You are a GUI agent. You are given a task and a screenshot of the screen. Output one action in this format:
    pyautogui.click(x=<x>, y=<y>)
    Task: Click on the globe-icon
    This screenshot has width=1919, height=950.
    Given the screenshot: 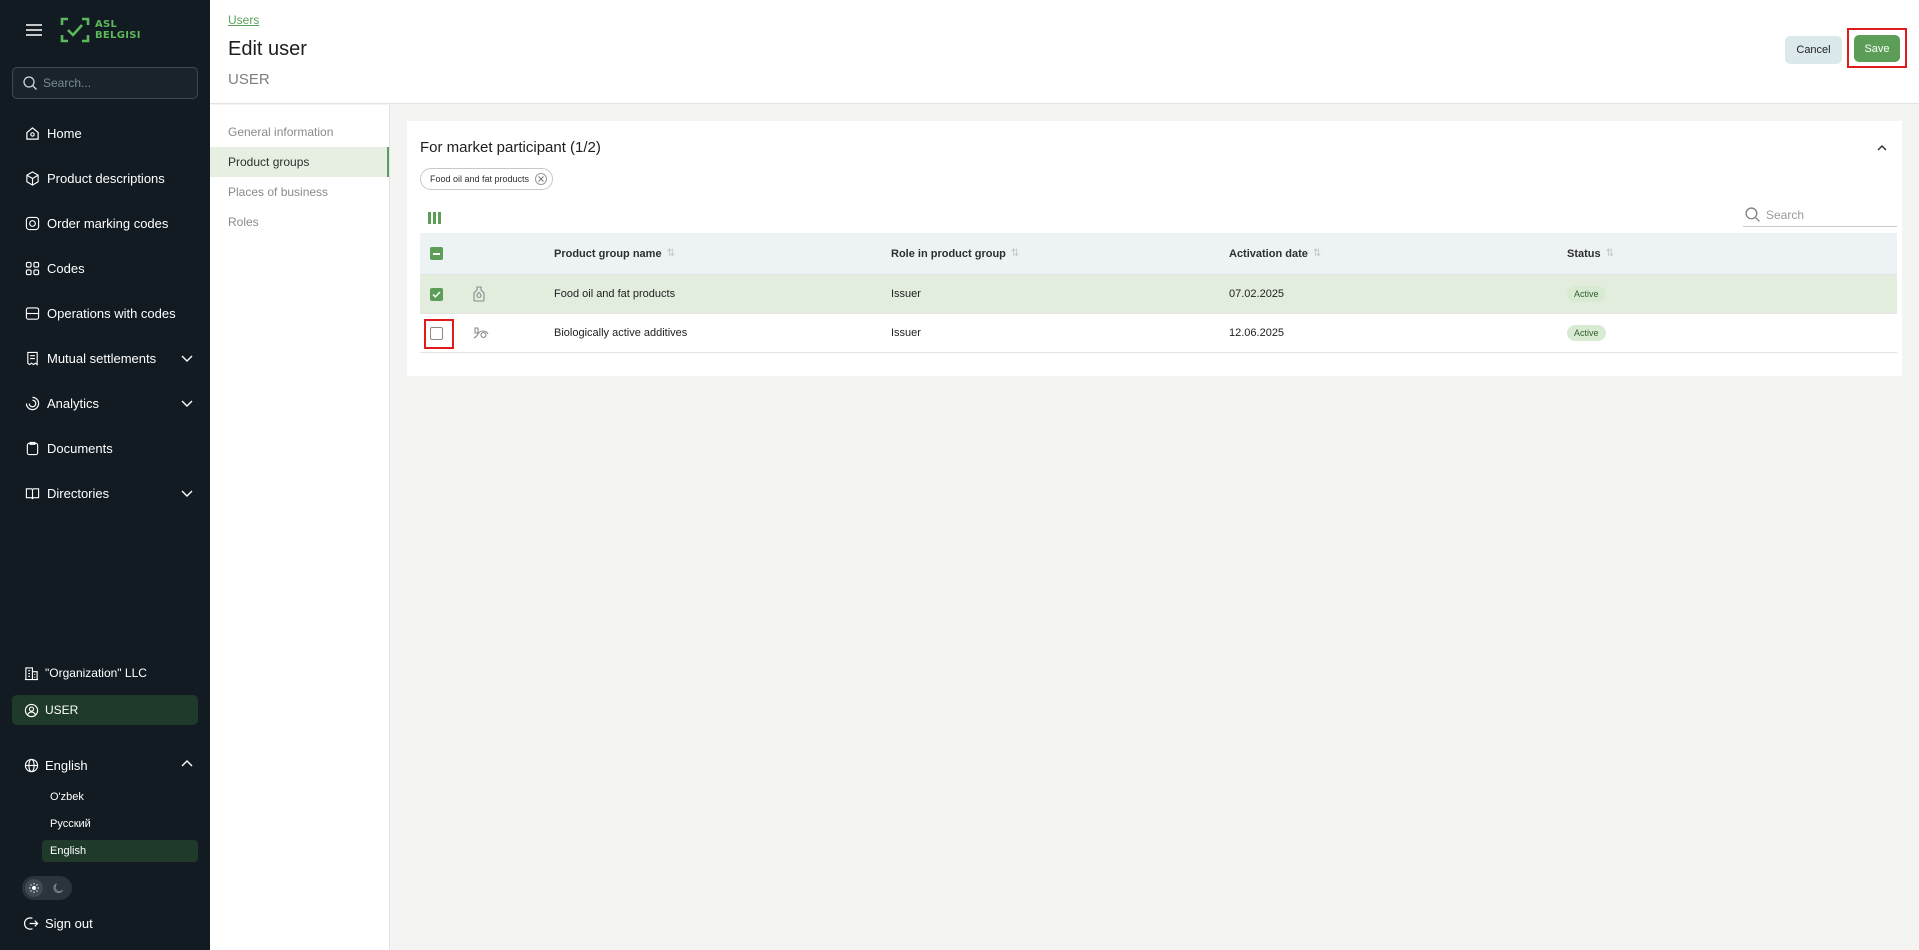 What is the action you would take?
    pyautogui.click(x=31, y=765)
    